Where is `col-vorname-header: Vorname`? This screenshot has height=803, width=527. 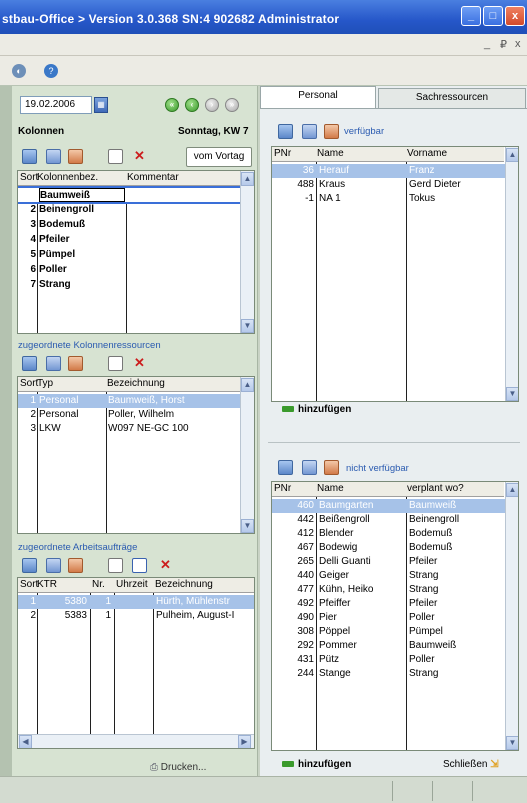
col-vorname-header: Vorname is located at coordinates (426, 154).